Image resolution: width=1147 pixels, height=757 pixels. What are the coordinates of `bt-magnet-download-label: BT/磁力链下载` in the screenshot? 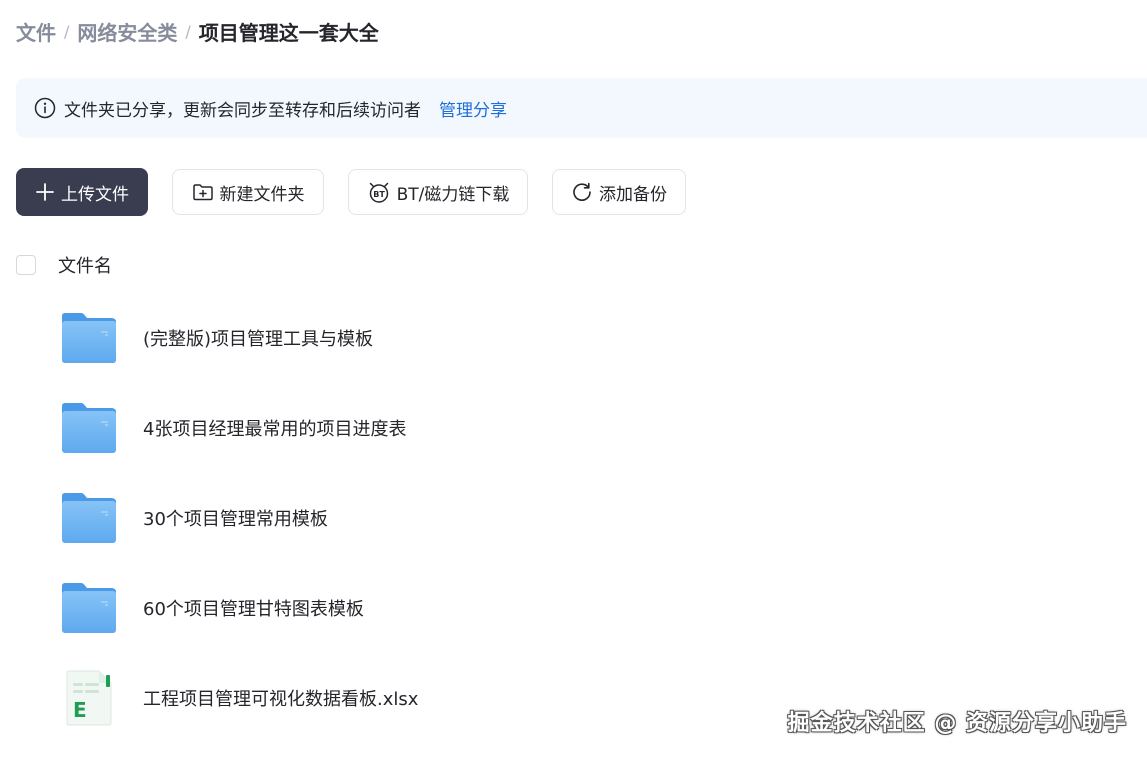 It's located at (453, 194).